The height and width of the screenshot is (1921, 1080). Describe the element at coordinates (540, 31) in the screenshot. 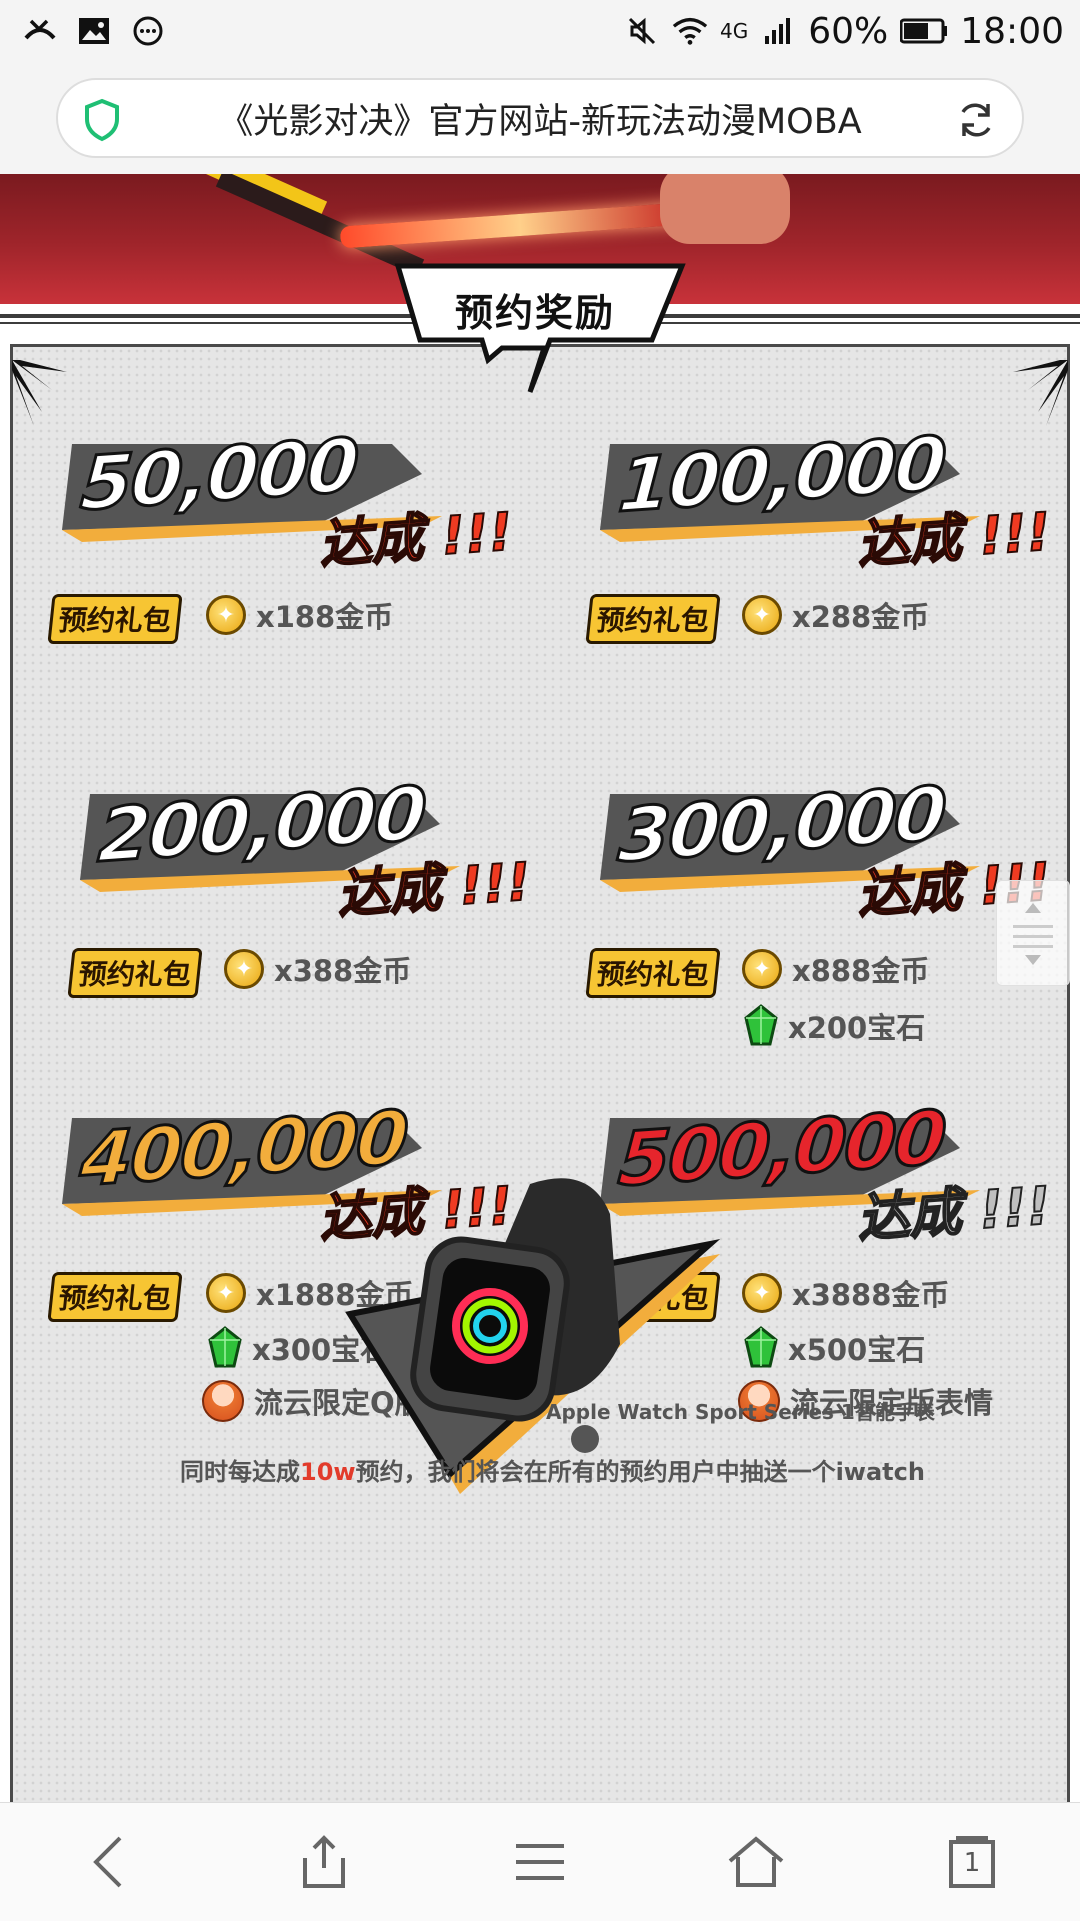

I see `status-bar: 4G 60% 18:00` at that location.